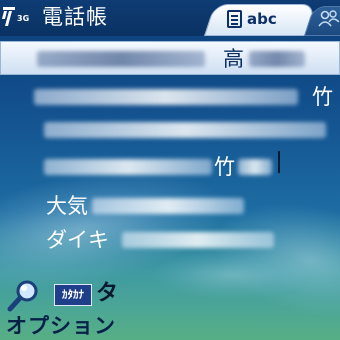  What do you see at coordinates (107, 294) in the screenshot?
I see `search-input: タ` at bounding box center [107, 294].